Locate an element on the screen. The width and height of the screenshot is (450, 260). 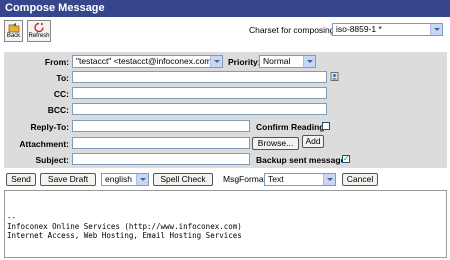
bcc-field is located at coordinates (199, 109).